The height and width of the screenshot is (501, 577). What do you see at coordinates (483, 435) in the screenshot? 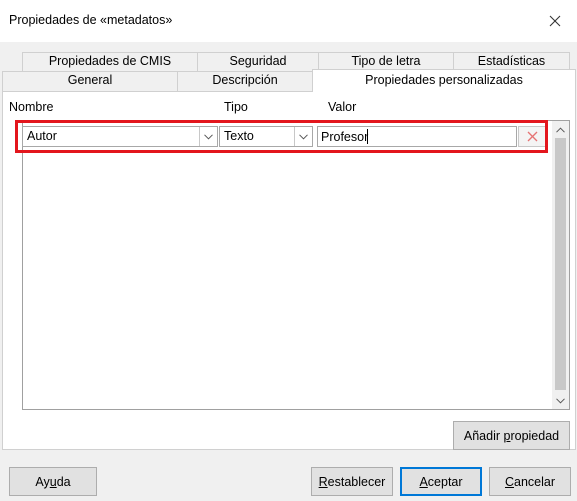
I see `add-property-label-before: Añadir` at bounding box center [483, 435].